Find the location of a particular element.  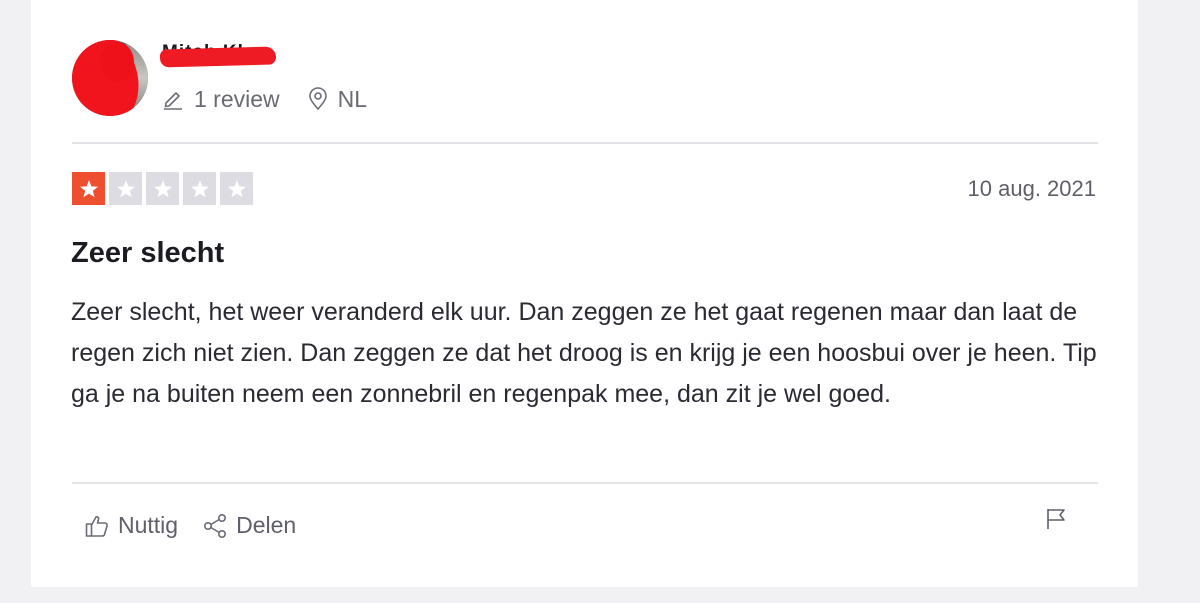

review-date: 10 aug. 2021 is located at coordinates (1031, 188).